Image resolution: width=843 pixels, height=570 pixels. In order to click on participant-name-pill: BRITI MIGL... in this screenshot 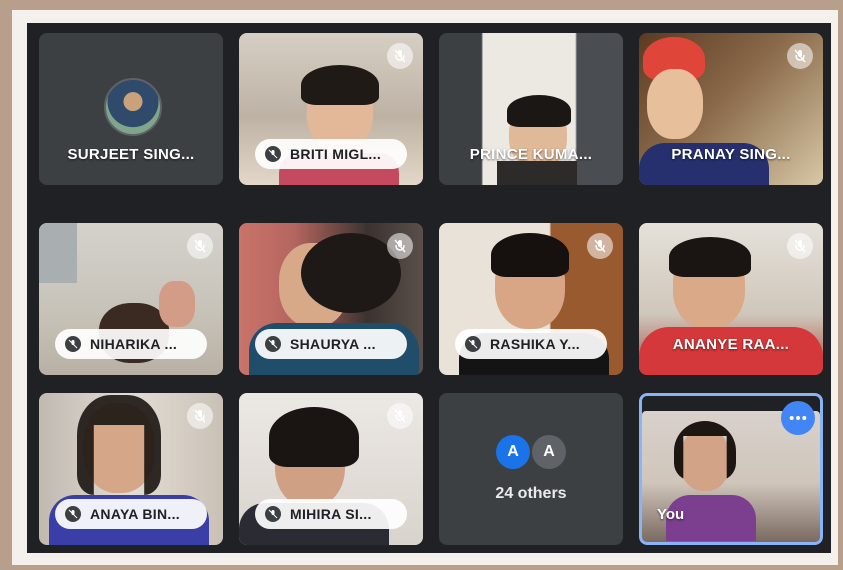, I will do `click(331, 154)`.